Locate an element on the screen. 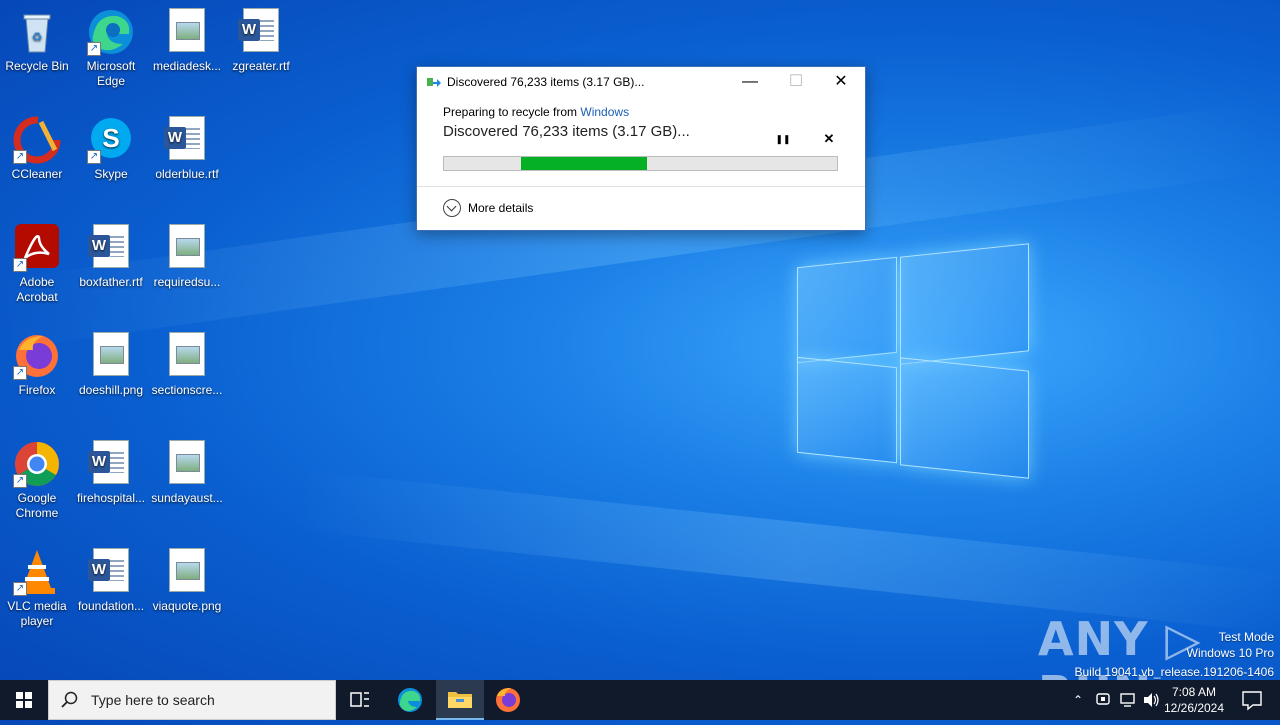  firefox-icon: ↗ is located at coordinates (37, 356).